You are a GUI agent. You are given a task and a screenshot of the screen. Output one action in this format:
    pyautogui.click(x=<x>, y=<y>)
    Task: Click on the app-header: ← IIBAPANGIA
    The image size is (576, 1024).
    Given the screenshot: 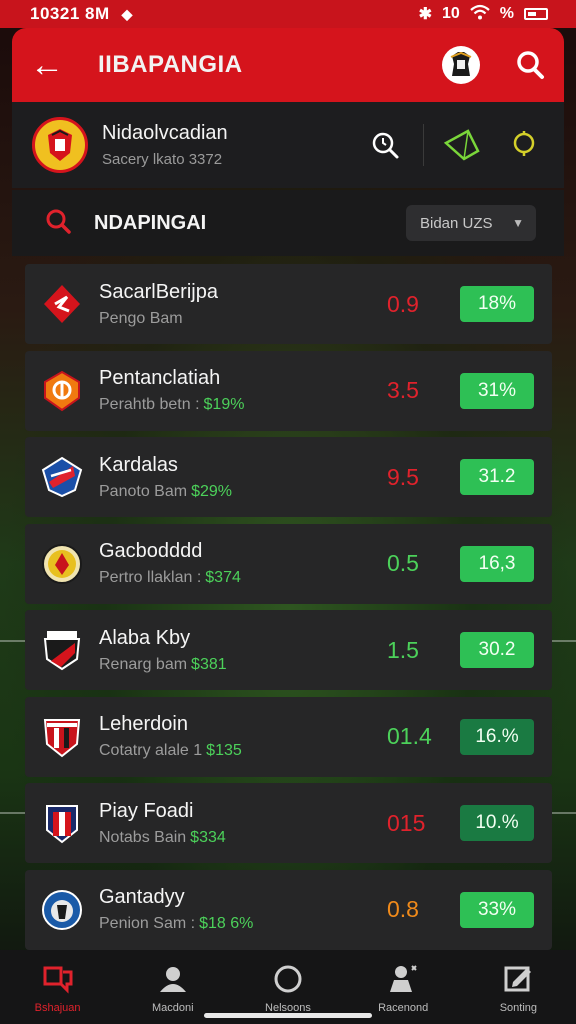 What is the action you would take?
    pyautogui.click(x=288, y=65)
    